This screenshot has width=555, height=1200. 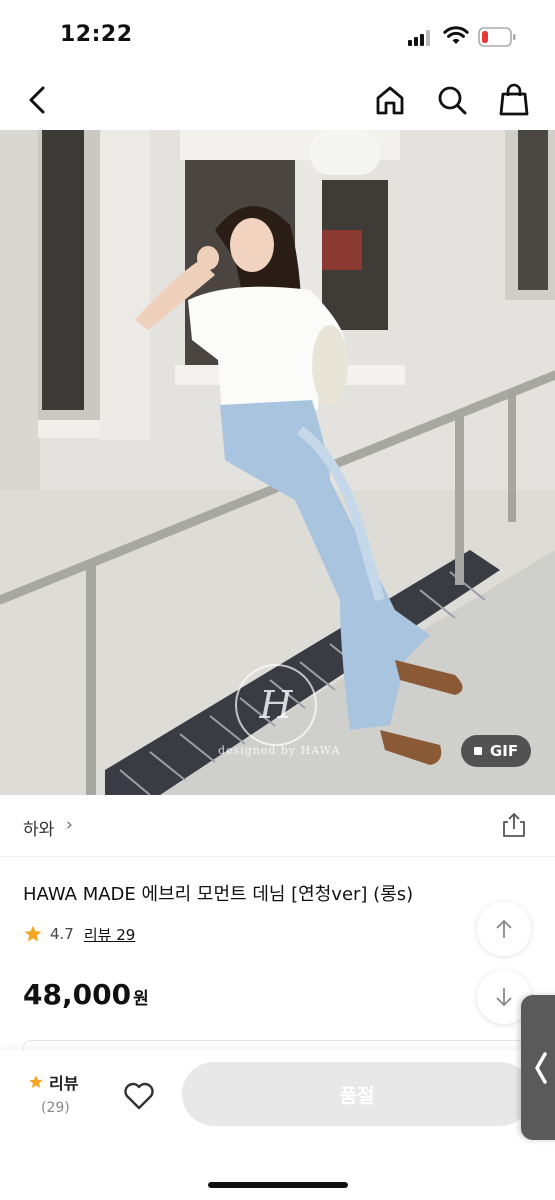 I want to click on price-unit: 원, so click(x=141, y=999).